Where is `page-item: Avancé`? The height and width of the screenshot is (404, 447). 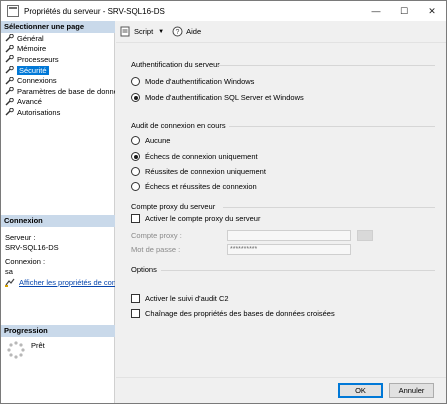 page-item: Avancé is located at coordinates (58, 102).